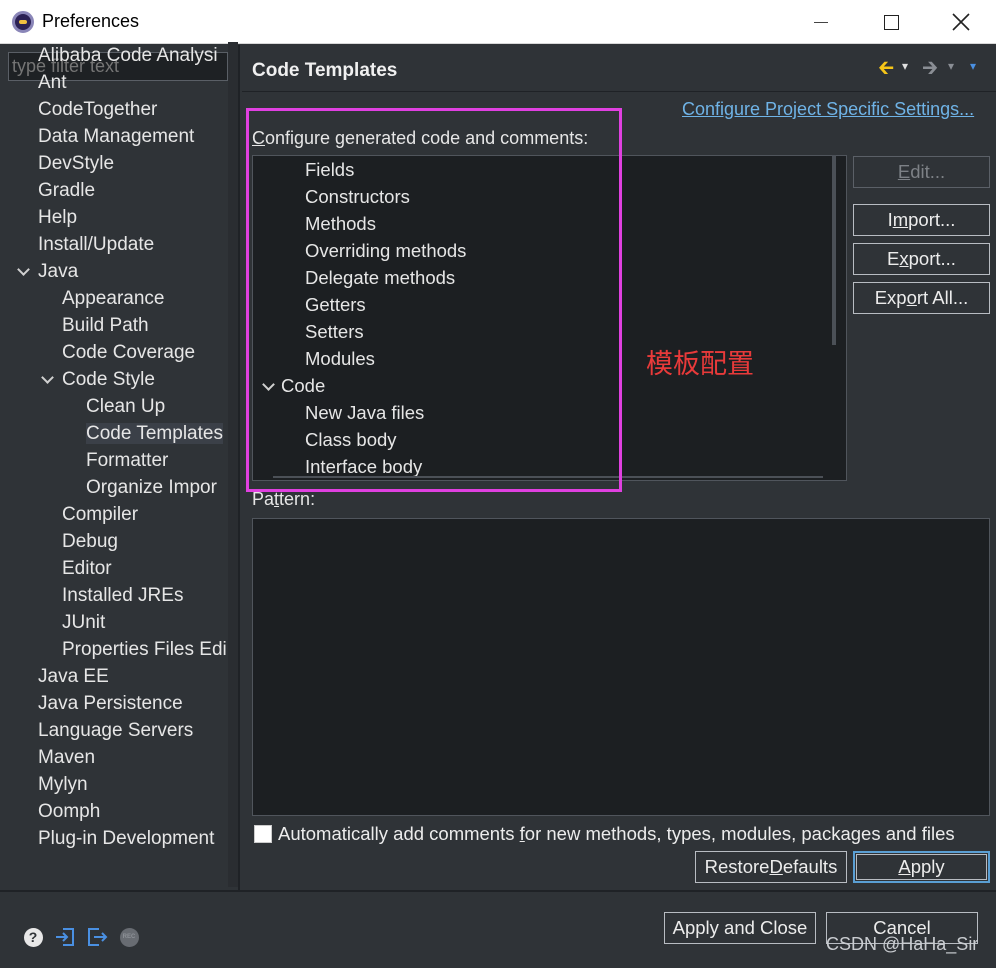 The image size is (996, 968). What do you see at coordinates (87, 568) in the screenshot?
I see `tree-item-label: Editor` at bounding box center [87, 568].